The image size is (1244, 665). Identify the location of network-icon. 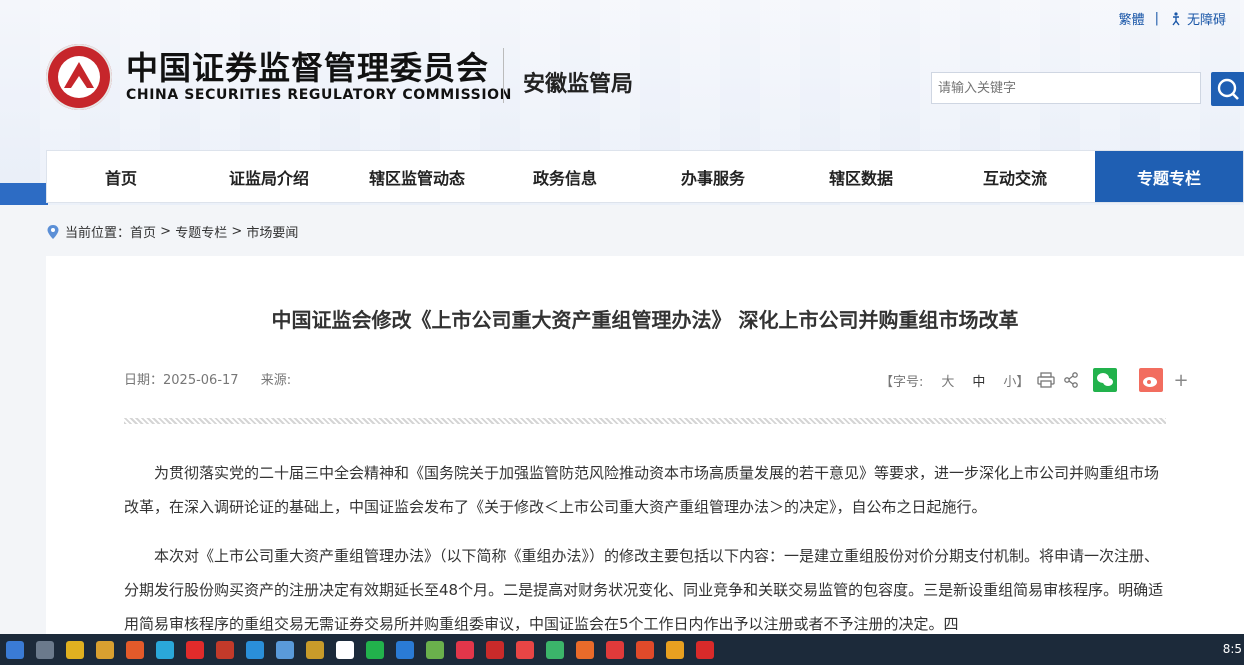
(165, 649).